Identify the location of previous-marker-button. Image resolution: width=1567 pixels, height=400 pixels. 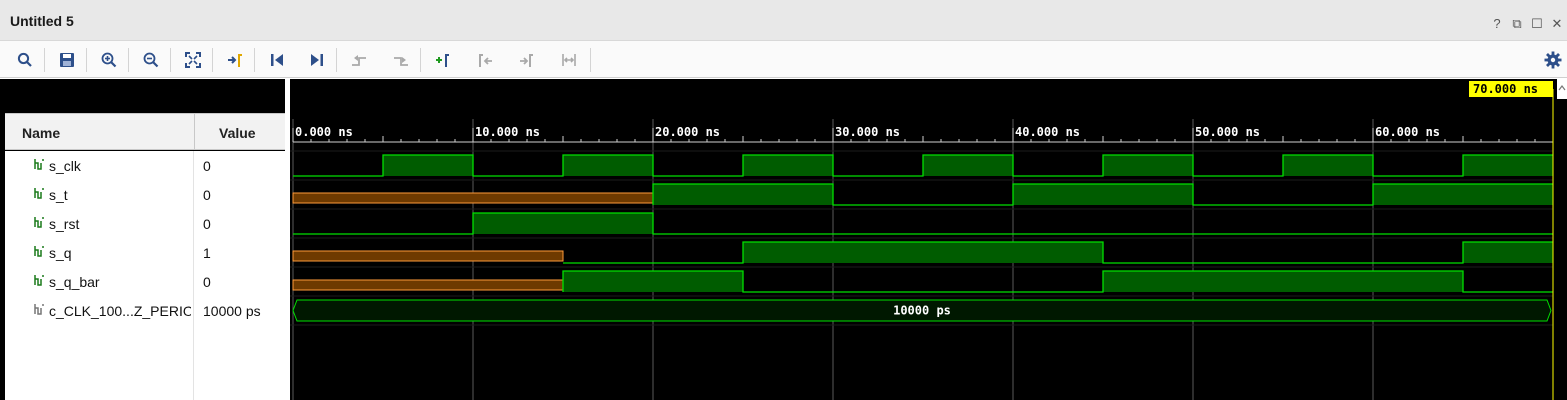
(485, 60).